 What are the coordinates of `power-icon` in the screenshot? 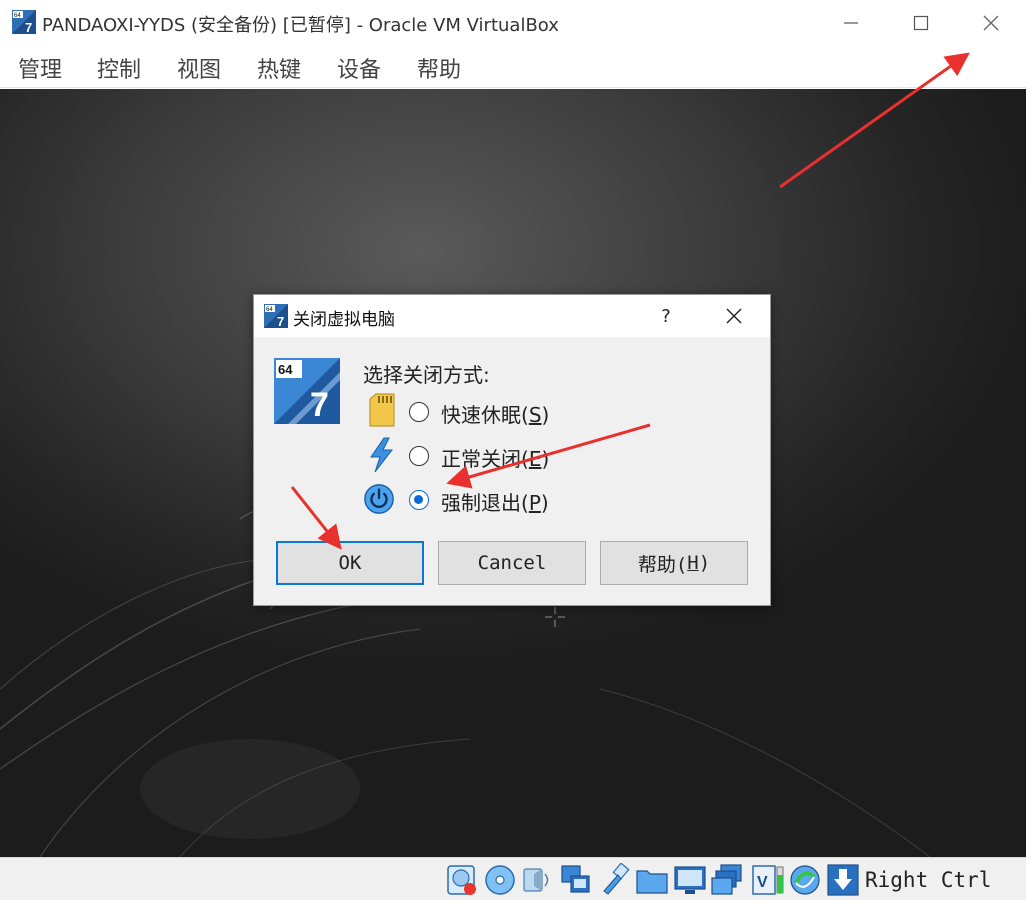 It's located at (379, 499).